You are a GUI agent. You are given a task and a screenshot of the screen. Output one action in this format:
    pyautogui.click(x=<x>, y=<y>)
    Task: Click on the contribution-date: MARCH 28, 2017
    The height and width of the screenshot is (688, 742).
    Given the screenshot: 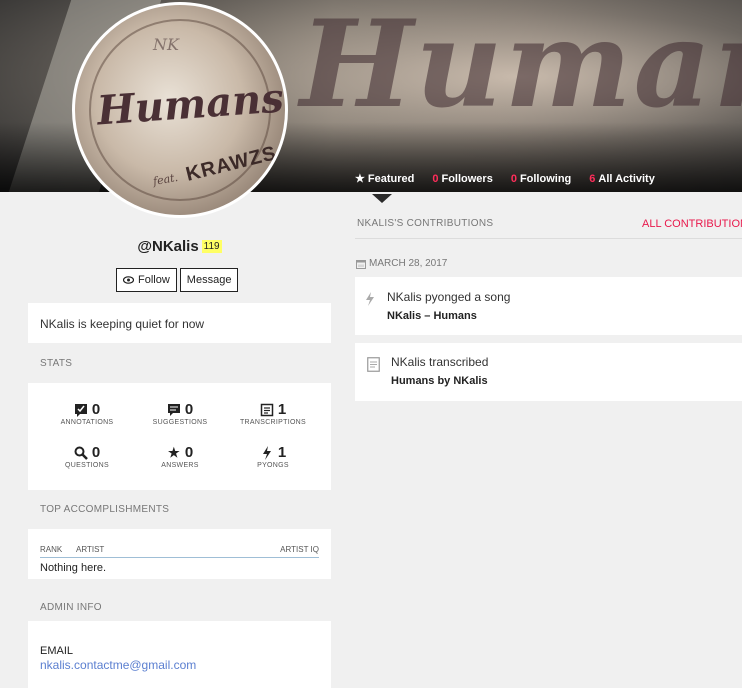 What is the action you would take?
    pyautogui.click(x=401, y=263)
    